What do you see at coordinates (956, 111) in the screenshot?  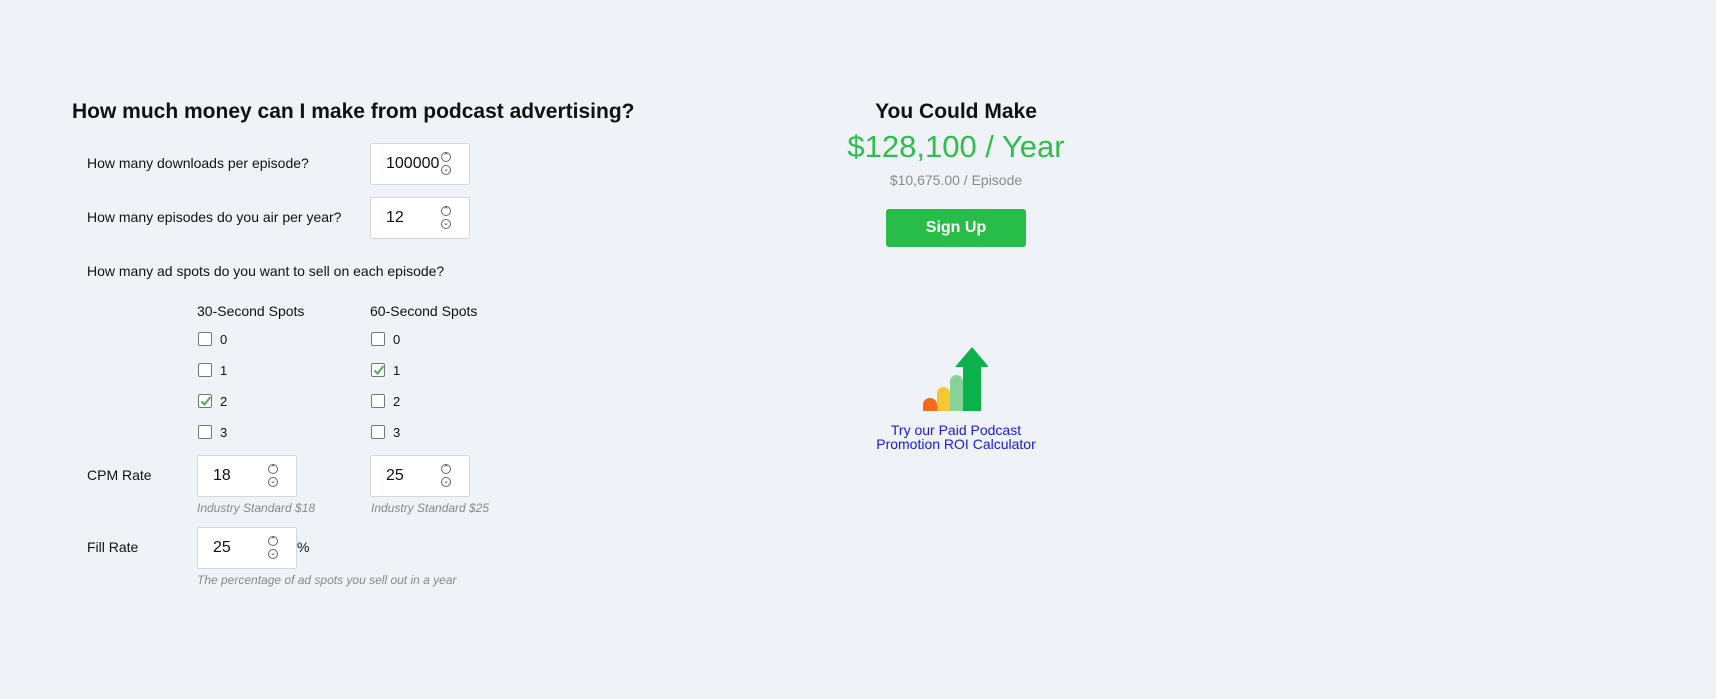 I see `result-title: You Could Make` at bounding box center [956, 111].